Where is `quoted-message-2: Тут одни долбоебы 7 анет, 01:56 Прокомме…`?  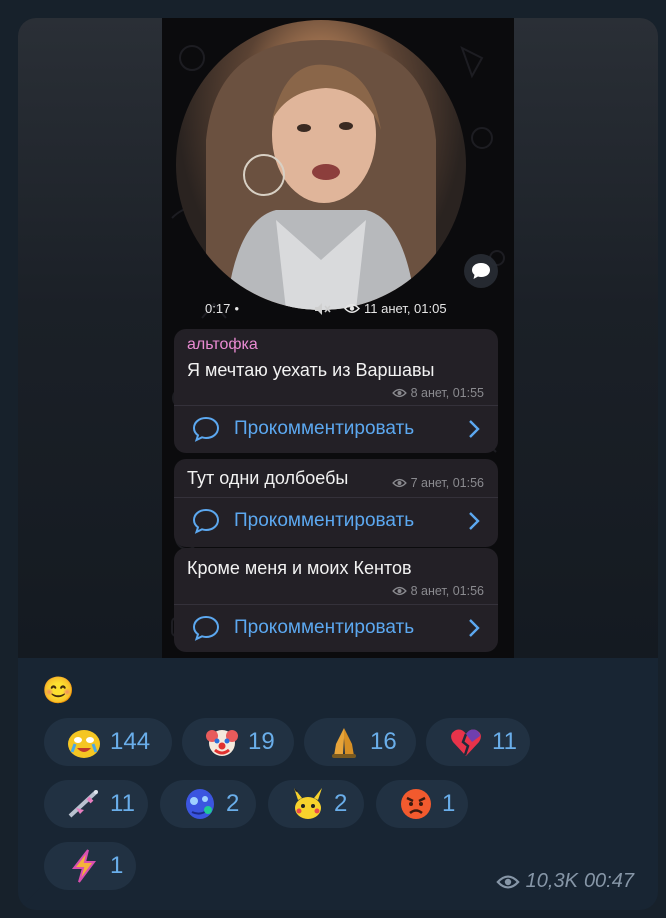
quoted-message-2: Тут одни долбоебы 7 анет, 01:56 Прокомме… is located at coordinates (336, 503).